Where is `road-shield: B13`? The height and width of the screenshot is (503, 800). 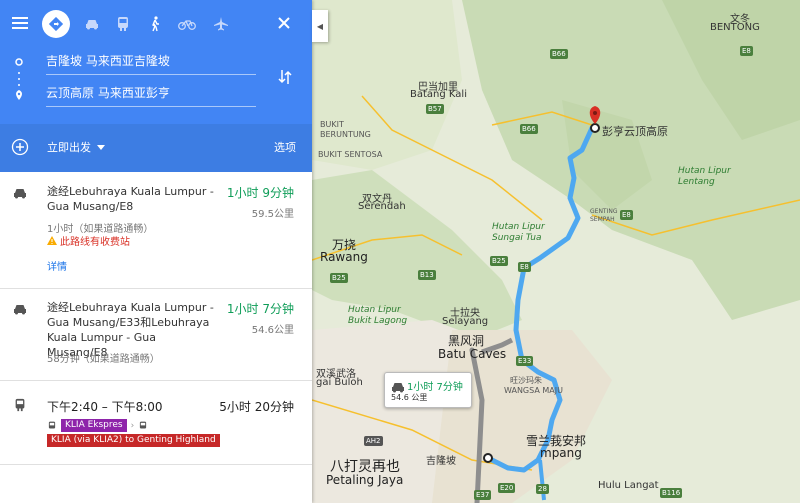
road-shield: B13 is located at coordinates (427, 275).